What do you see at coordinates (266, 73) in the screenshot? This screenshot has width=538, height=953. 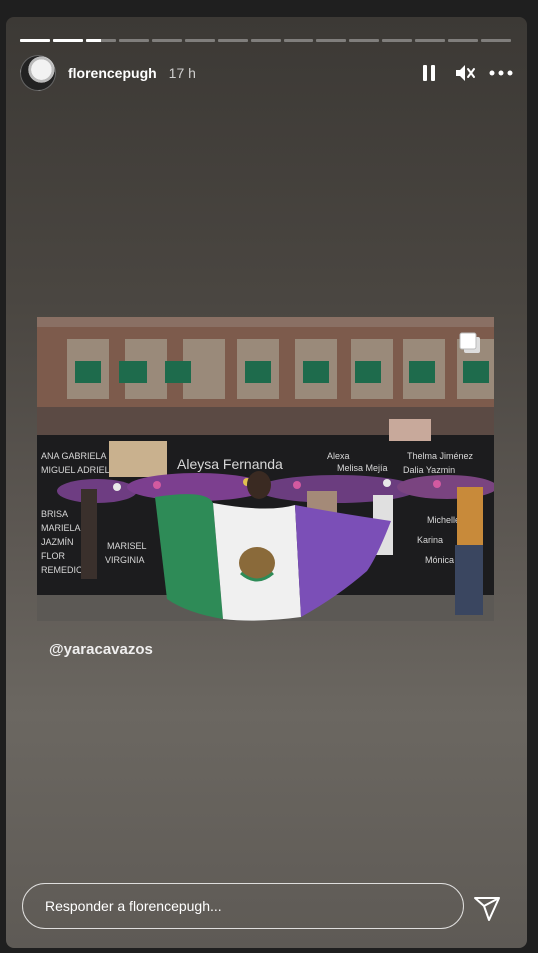 I see `story-header: florencepugh 17 h` at bounding box center [266, 73].